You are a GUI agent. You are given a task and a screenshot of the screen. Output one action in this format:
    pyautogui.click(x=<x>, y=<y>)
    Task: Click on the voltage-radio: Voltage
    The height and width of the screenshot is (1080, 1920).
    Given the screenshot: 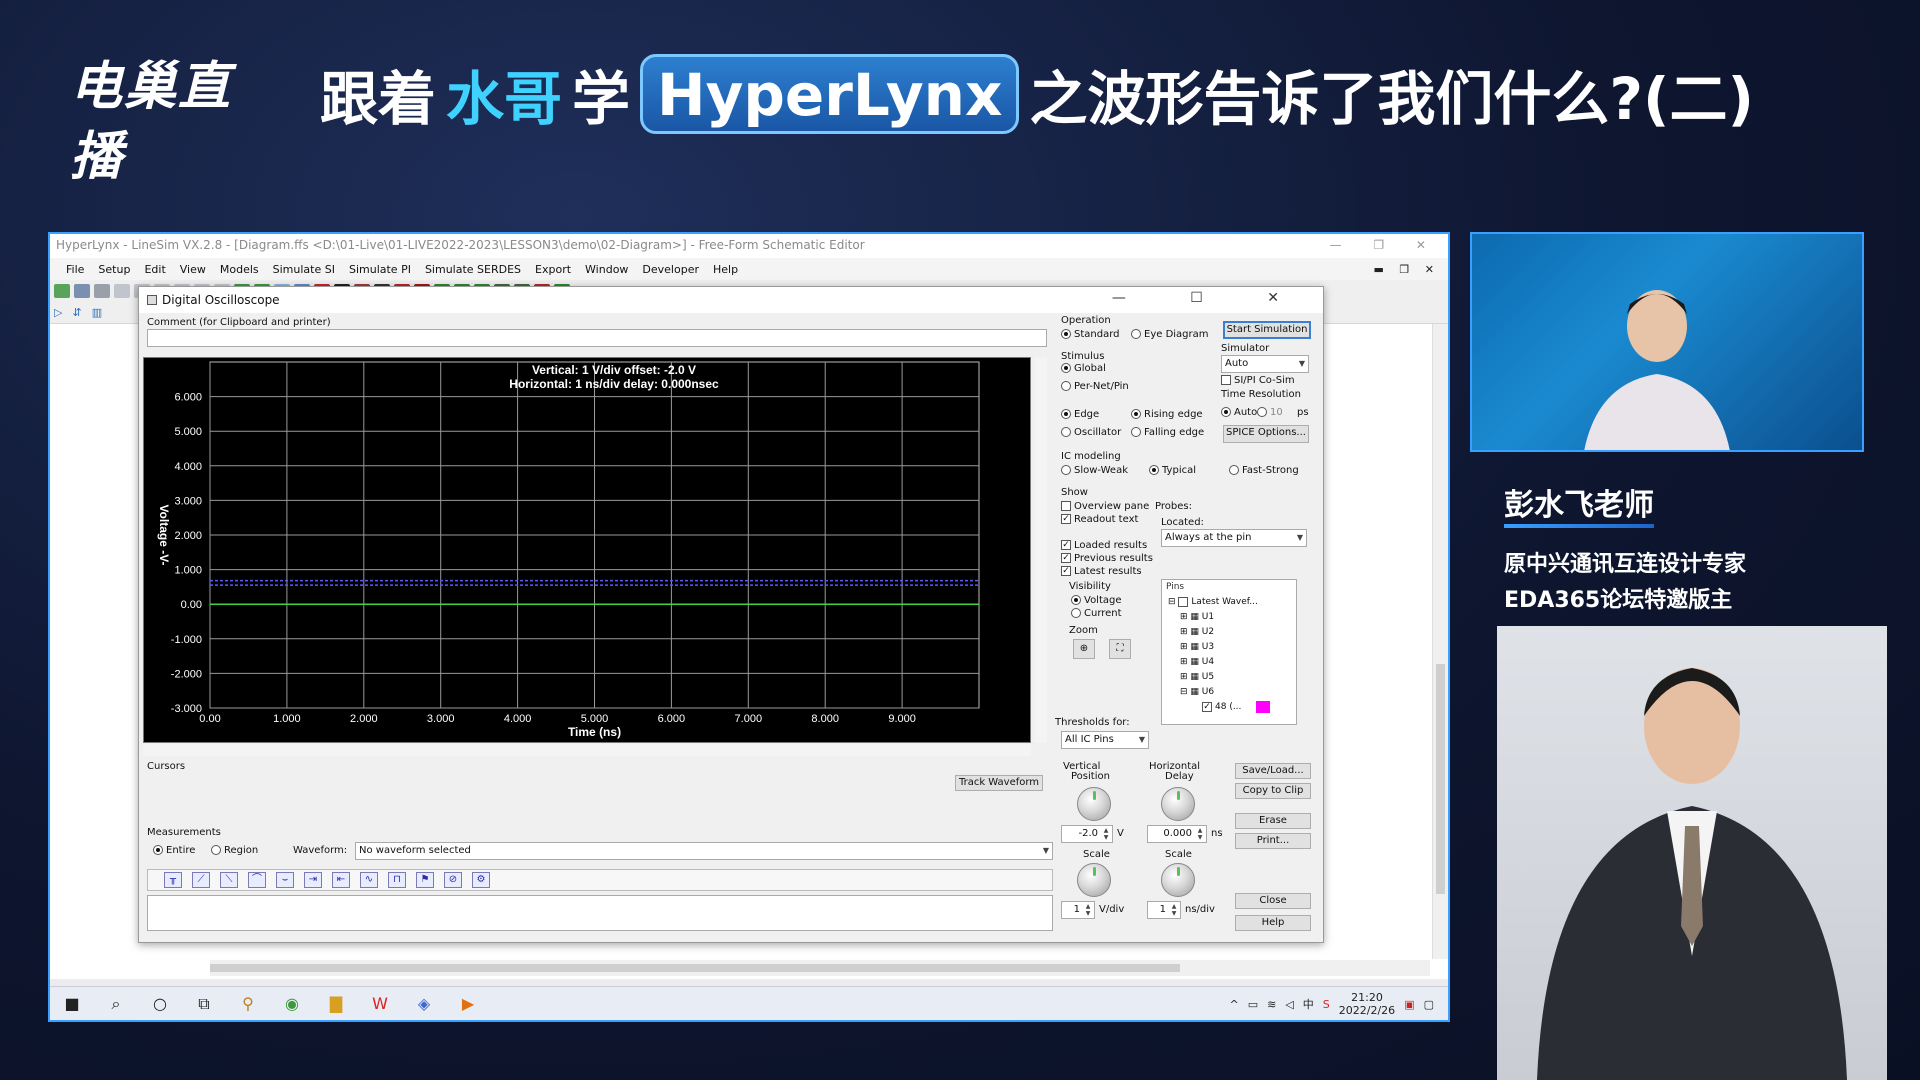 What is the action you would take?
    pyautogui.click(x=1096, y=600)
    